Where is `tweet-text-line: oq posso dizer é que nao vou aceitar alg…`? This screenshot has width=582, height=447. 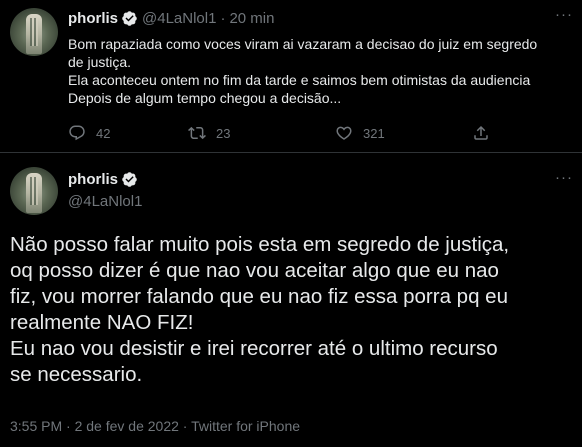 tweet-text-line: oq posso dizer é que nao vou aceitar alg… is located at coordinates (254, 270).